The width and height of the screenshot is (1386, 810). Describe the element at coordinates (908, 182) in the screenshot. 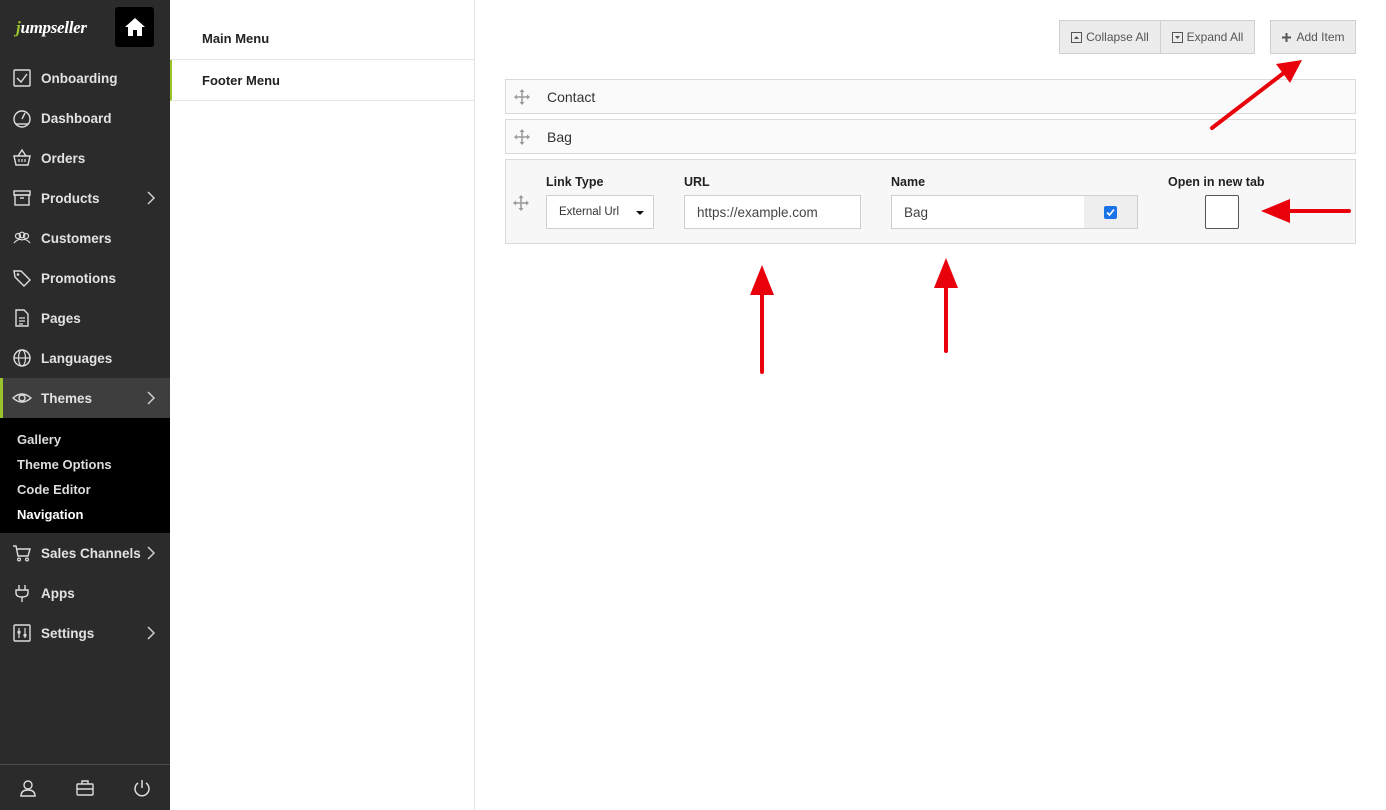

I see `name-label: Name` at that location.